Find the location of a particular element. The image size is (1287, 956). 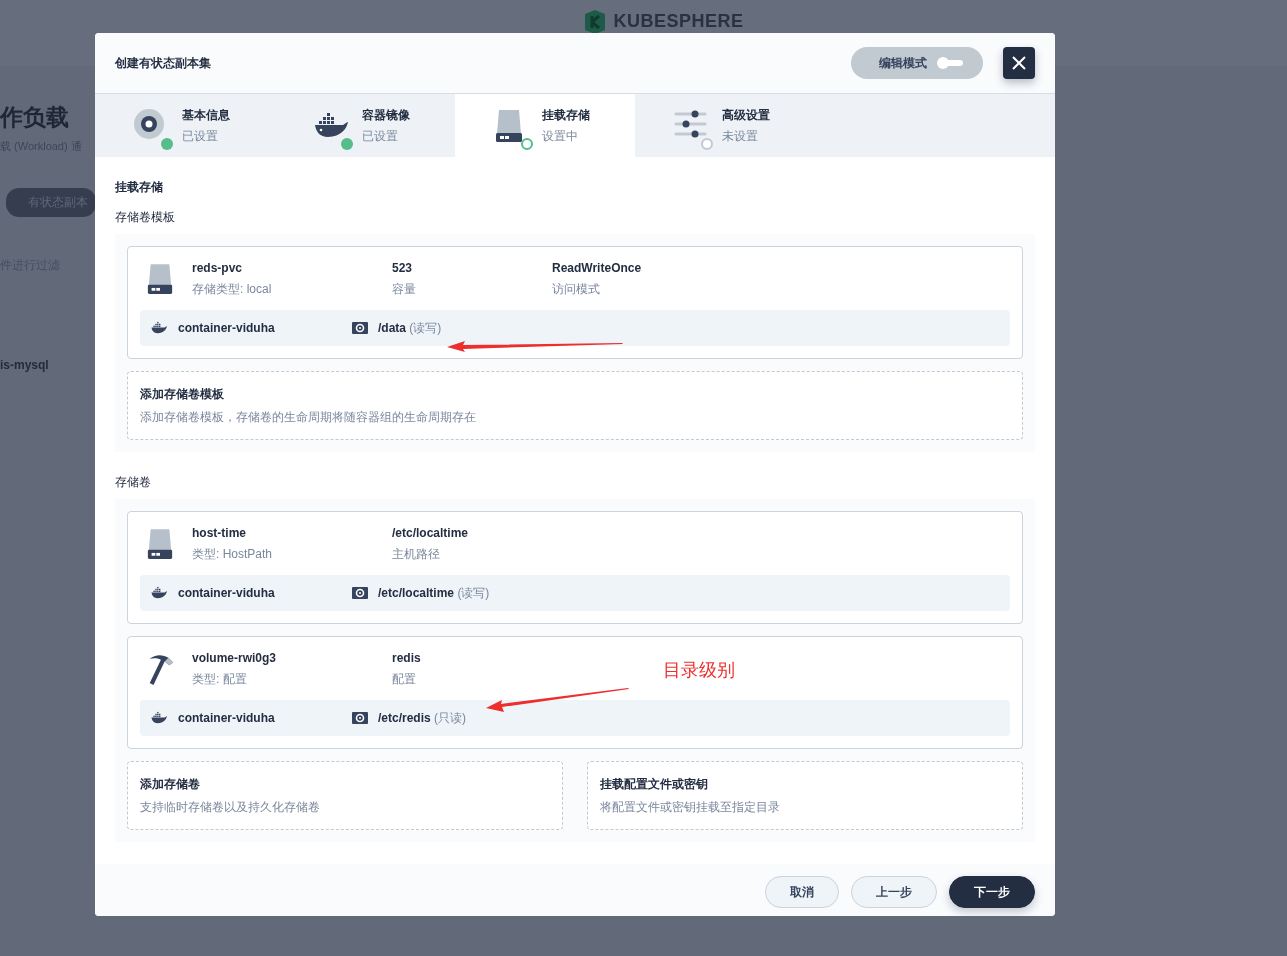

group-title: 存储卷 is located at coordinates (133, 482).